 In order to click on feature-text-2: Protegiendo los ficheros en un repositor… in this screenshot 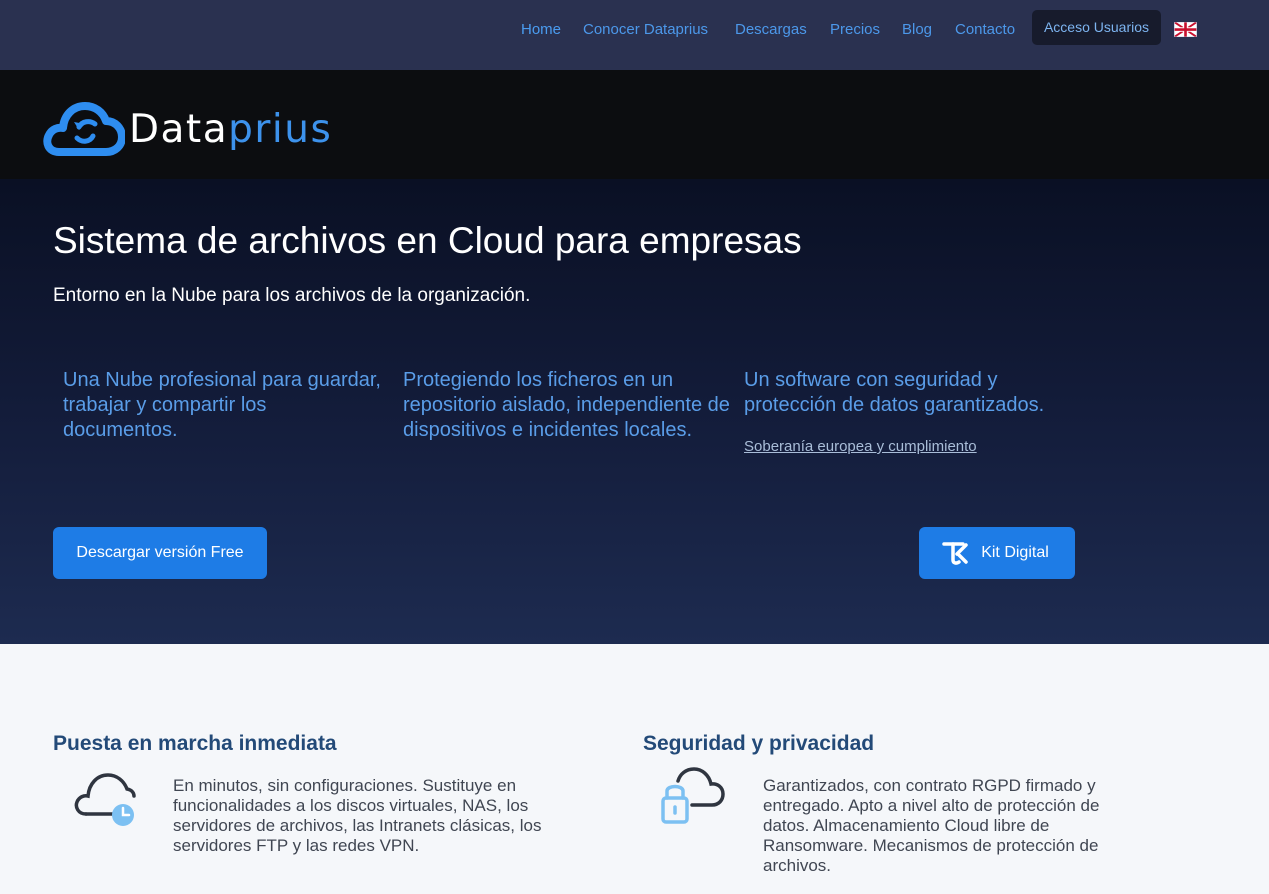, I will do `click(566, 405)`.